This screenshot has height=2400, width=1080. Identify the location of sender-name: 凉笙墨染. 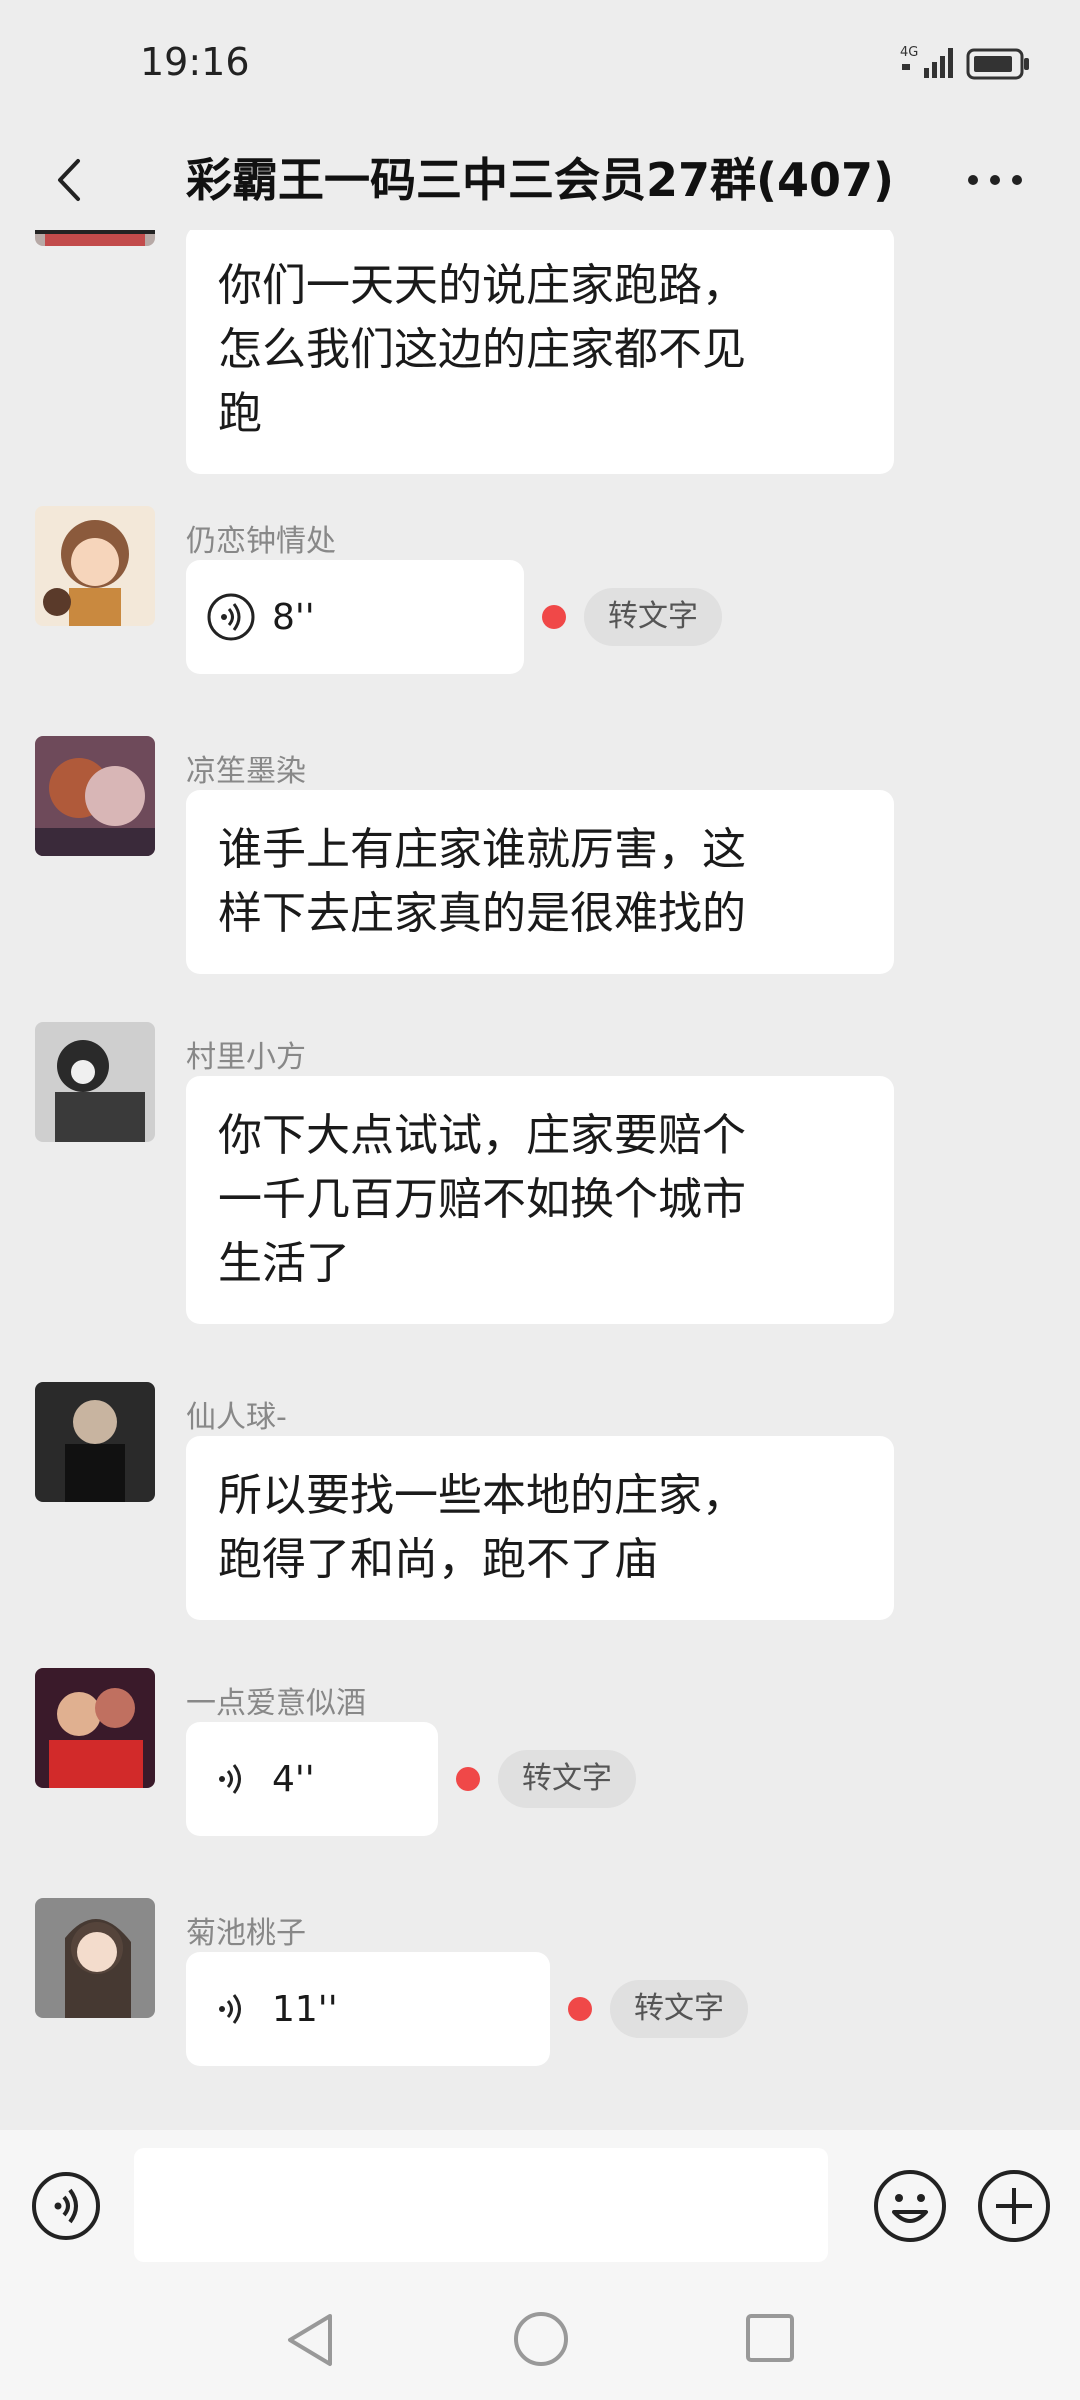
(246, 771).